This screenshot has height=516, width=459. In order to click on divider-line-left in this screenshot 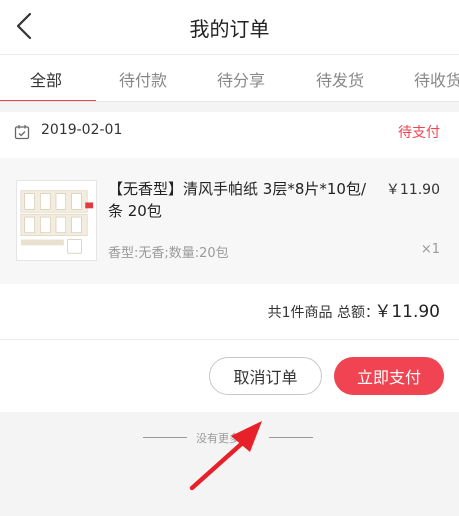, I will do `click(165, 437)`.